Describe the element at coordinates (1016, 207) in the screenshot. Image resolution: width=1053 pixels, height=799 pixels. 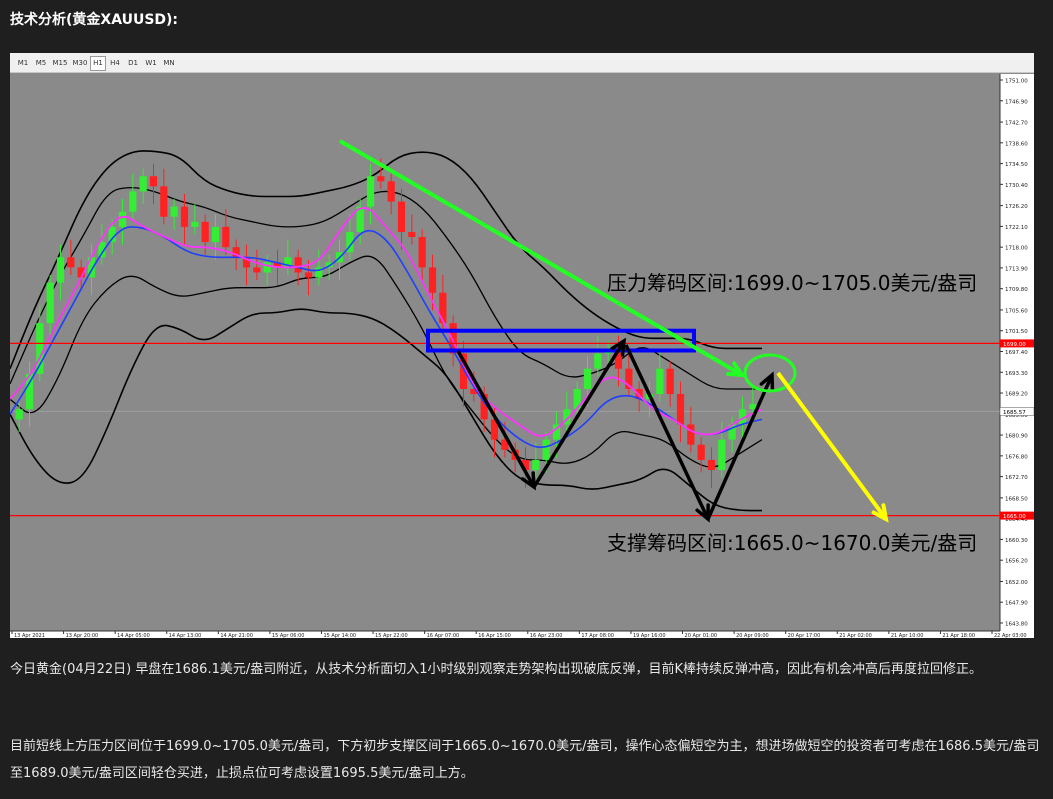
I see `y-tick-label: 1726.20` at that location.